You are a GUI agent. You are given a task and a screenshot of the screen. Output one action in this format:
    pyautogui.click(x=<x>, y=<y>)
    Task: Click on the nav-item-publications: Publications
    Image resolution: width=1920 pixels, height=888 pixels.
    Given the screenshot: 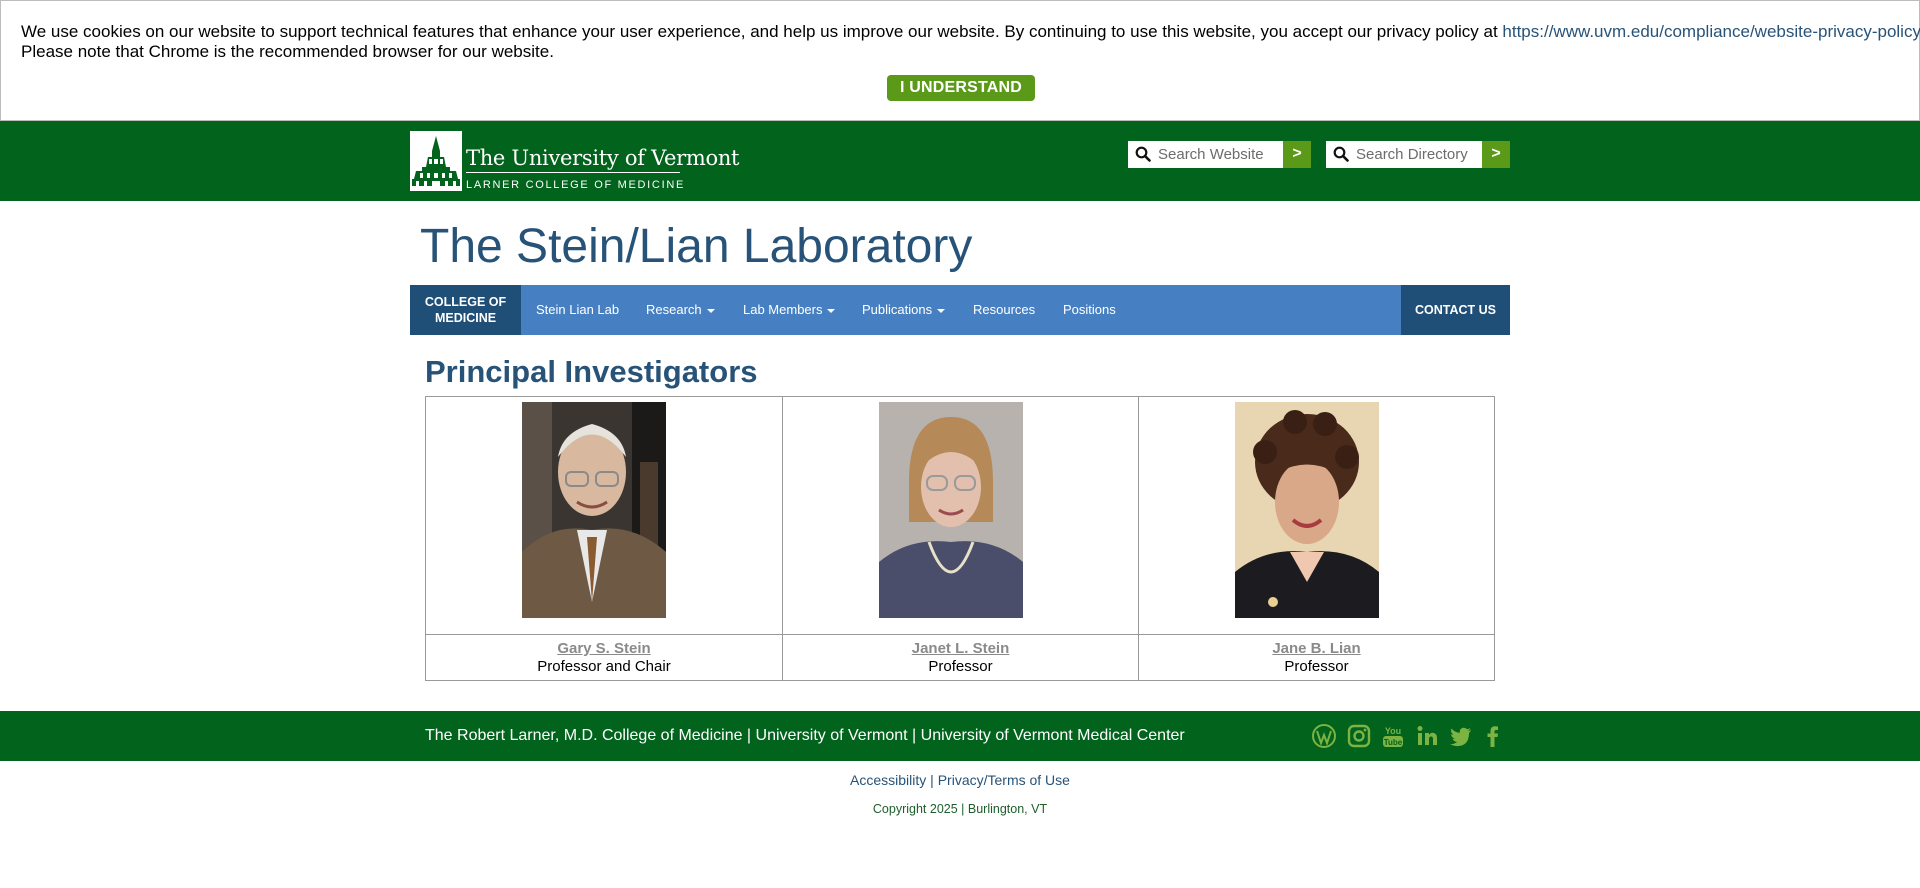 What is the action you would take?
    pyautogui.click(x=904, y=310)
    